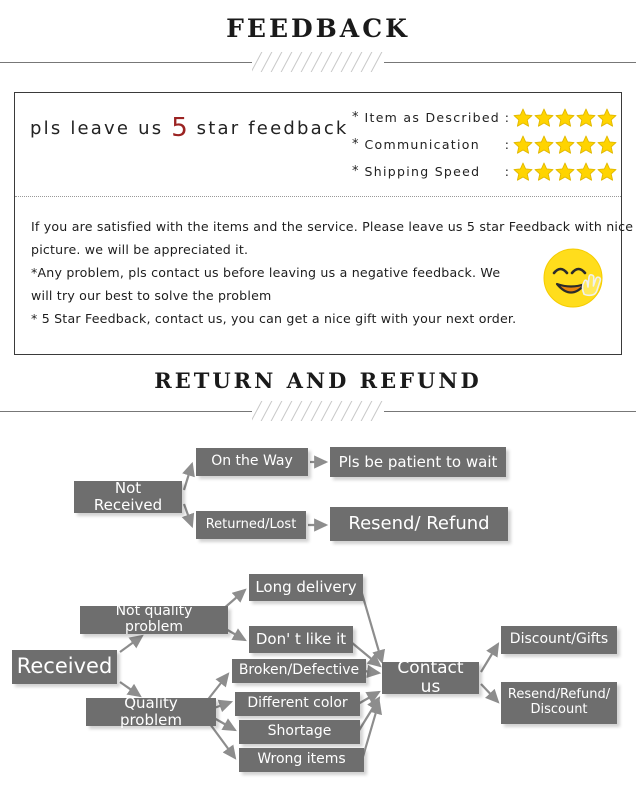  I want to click on smiling-face-with-peace-sign-icon, so click(573, 278).